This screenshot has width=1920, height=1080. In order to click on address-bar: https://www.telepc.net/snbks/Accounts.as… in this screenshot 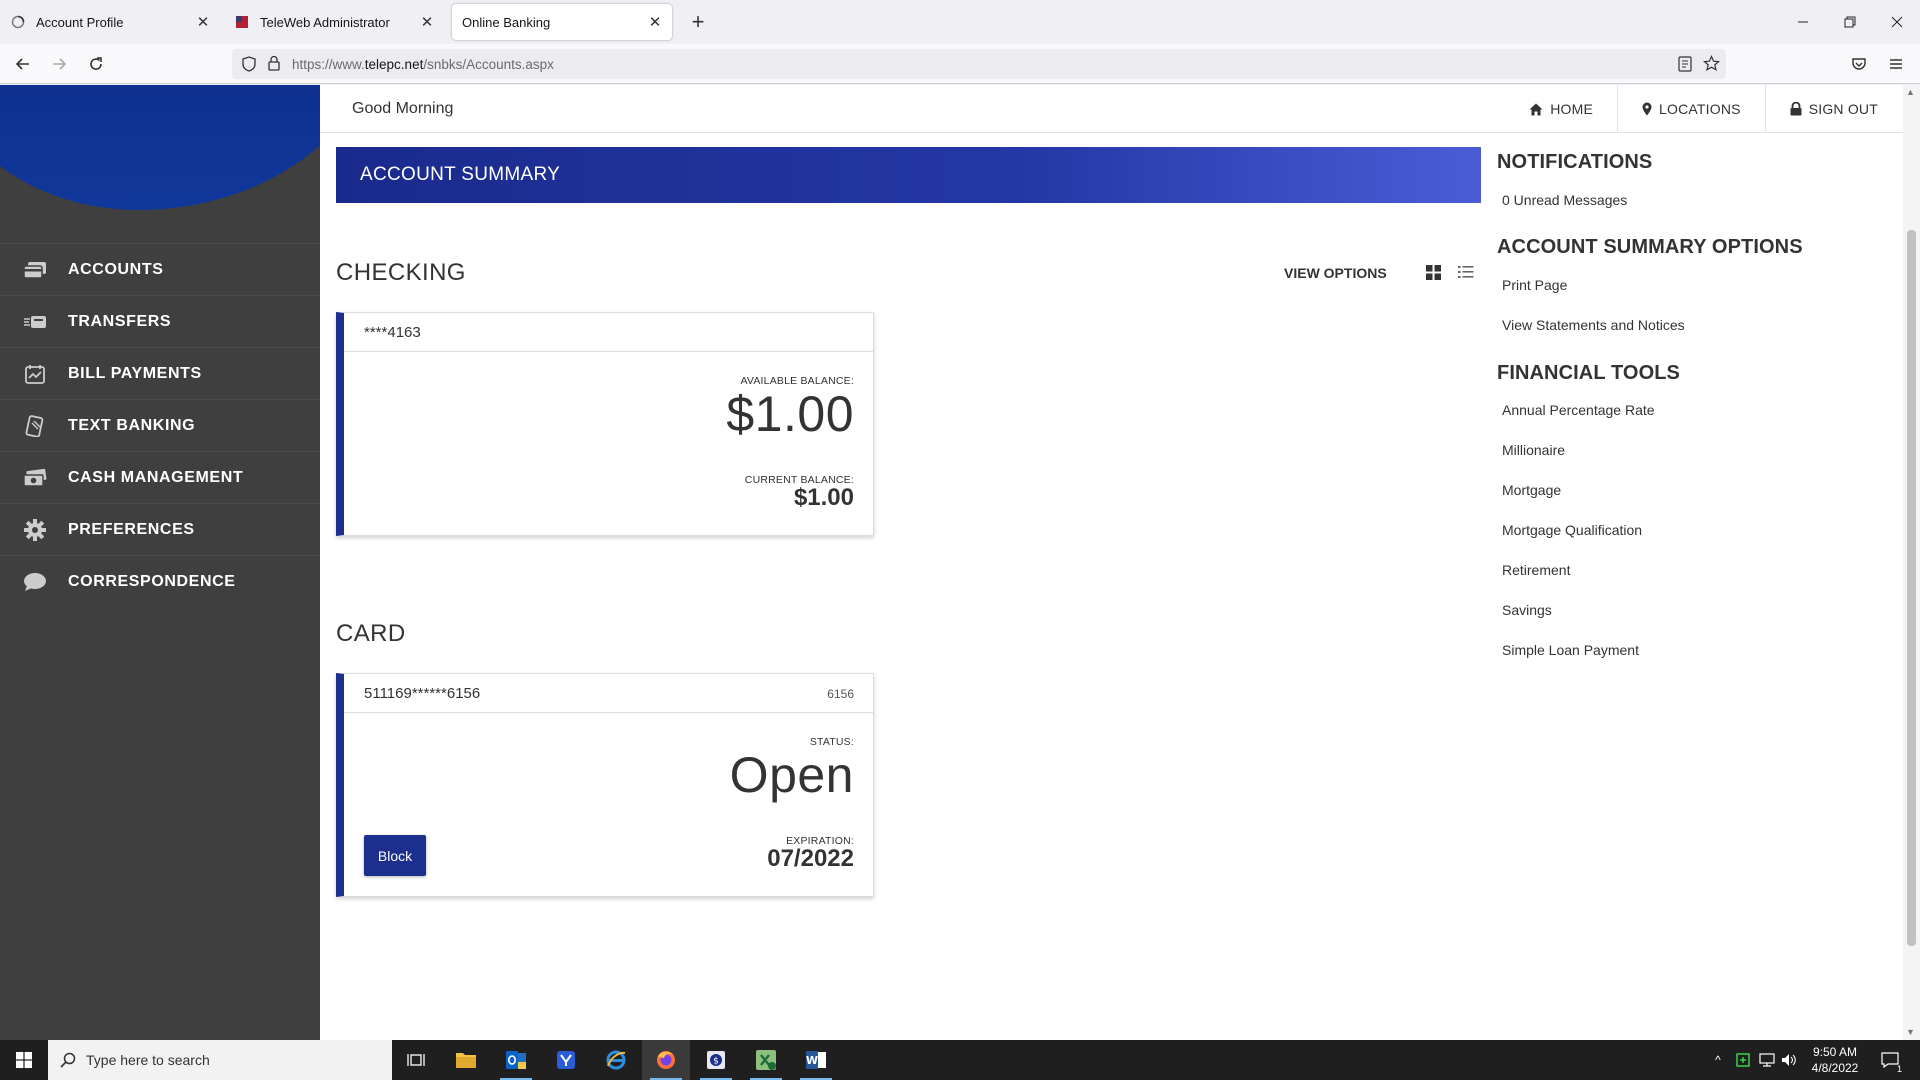, I will do `click(979, 64)`.